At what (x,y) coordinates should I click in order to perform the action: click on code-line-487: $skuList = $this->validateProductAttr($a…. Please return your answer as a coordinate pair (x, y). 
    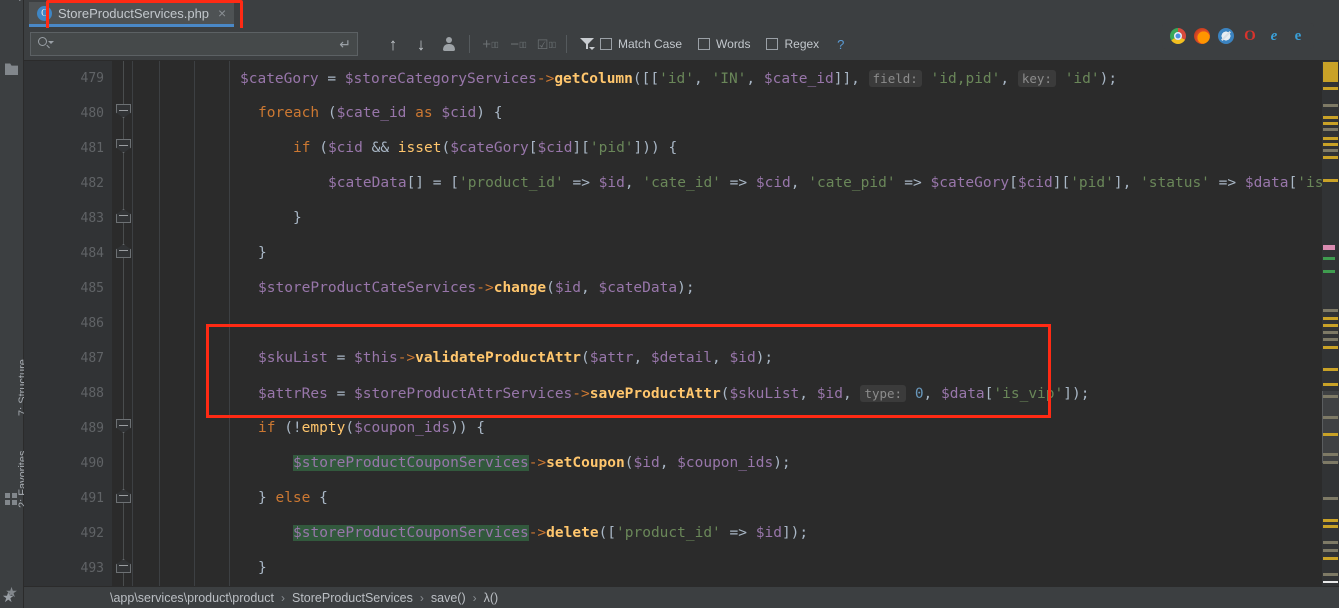
    Looking at the image, I should click on (515, 358).